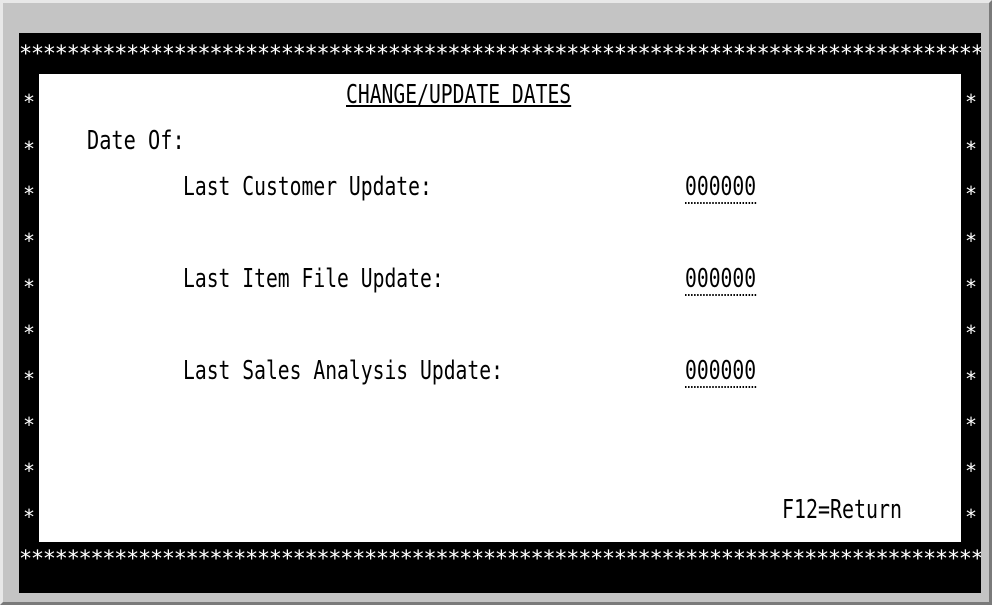 This screenshot has height=605, width=992. I want to click on last-customer-update-label: Last Customer Update:, so click(307, 187).